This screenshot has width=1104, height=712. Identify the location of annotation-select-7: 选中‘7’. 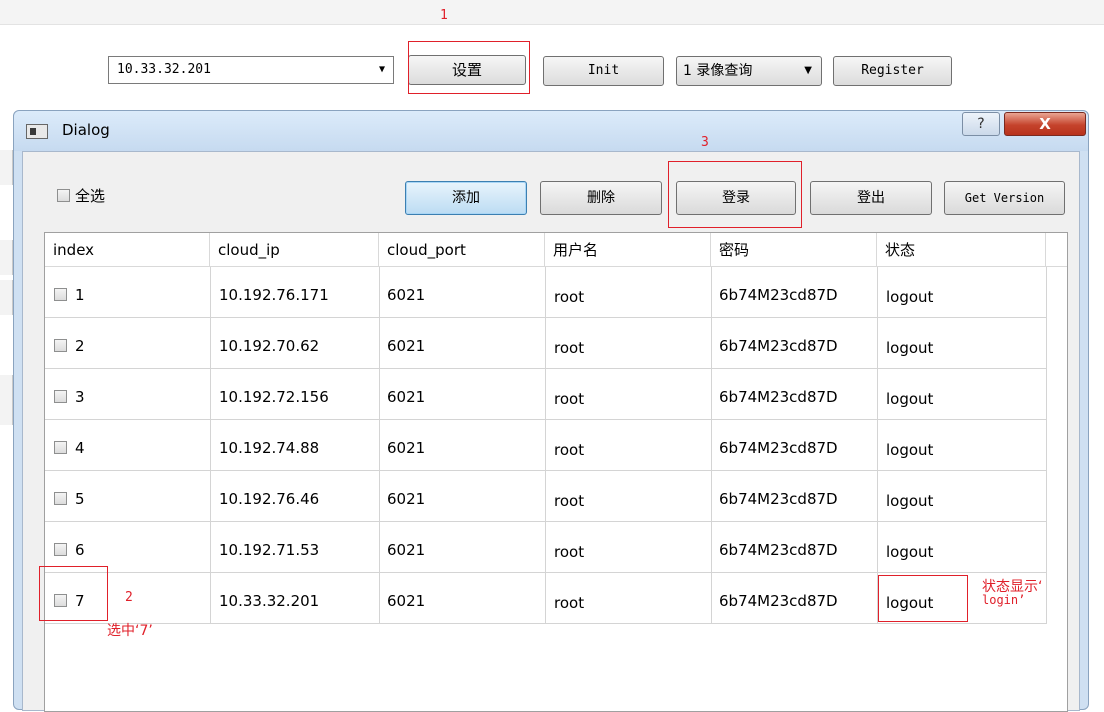
(130, 631).